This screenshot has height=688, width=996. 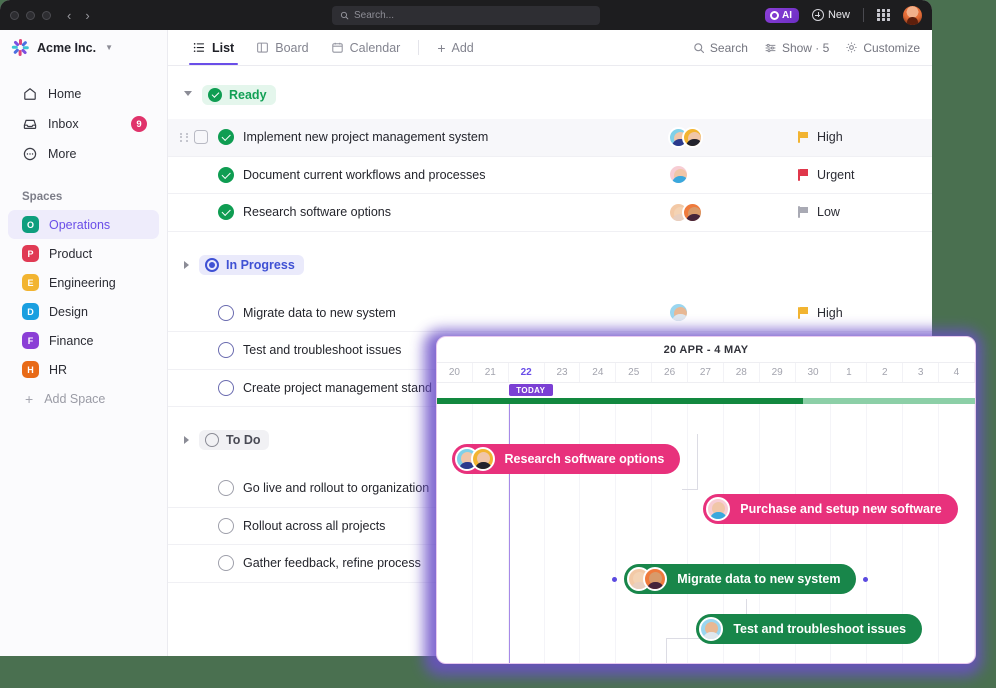 I want to click on gantt-day: 4, so click(x=957, y=372).